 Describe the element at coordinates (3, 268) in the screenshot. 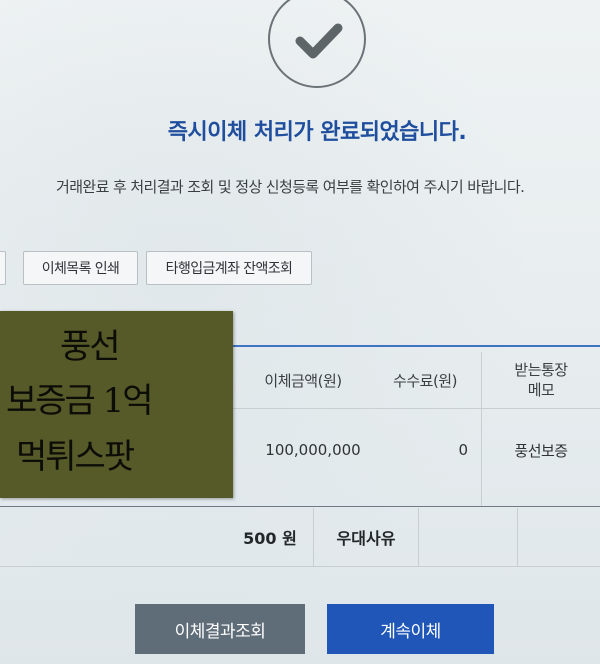

I see `partial-button` at that location.